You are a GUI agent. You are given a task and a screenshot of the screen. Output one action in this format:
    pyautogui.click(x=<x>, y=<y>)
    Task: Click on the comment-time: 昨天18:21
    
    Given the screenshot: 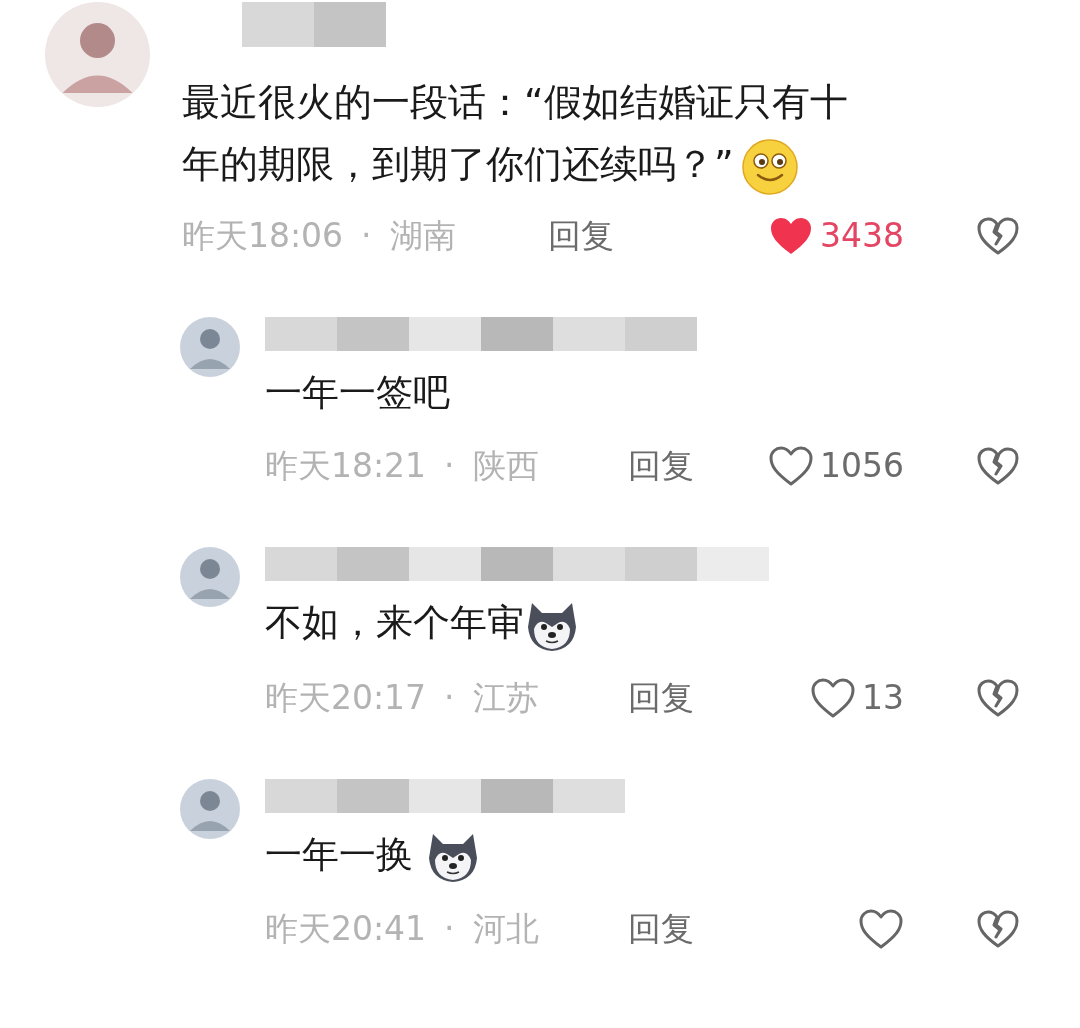 What is the action you would take?
    pyautogui.click(x=346, y=466)
    